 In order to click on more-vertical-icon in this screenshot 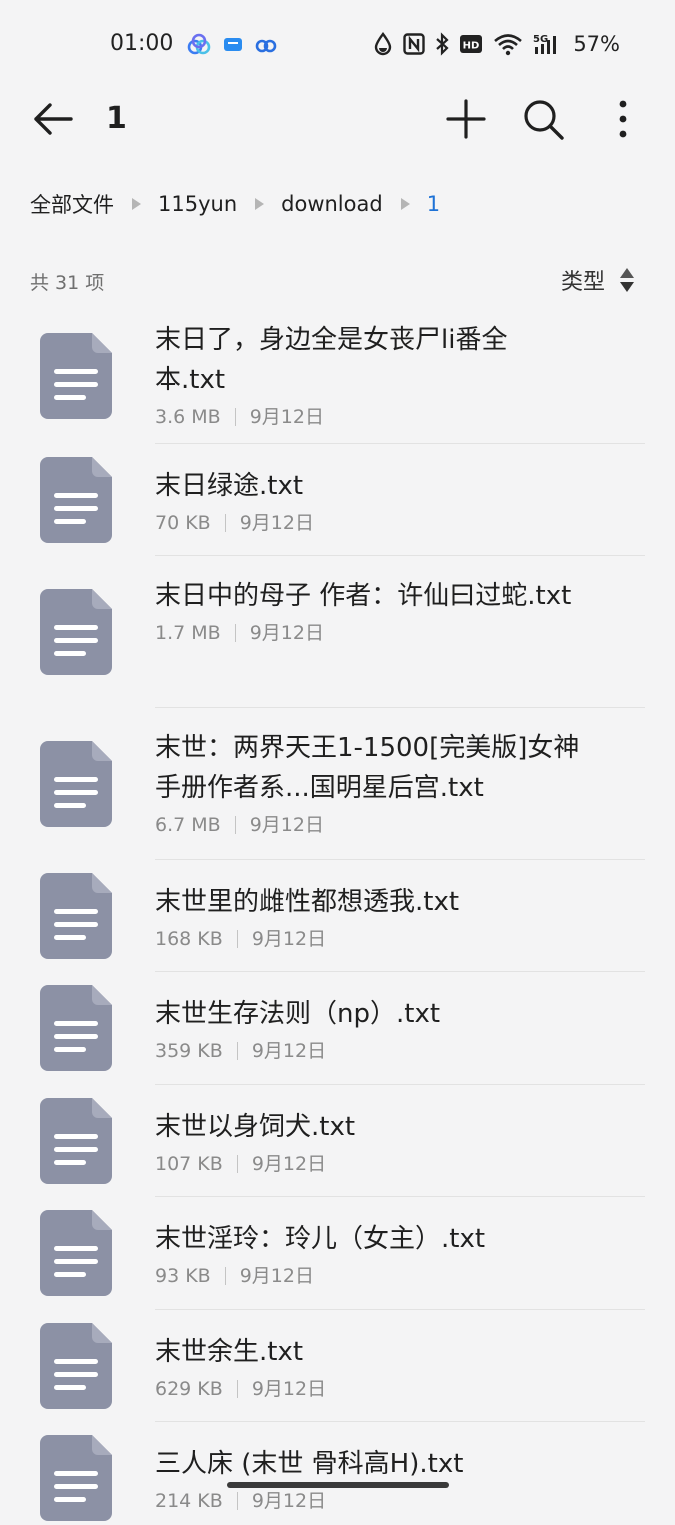, I will do `click(623, 119)`.